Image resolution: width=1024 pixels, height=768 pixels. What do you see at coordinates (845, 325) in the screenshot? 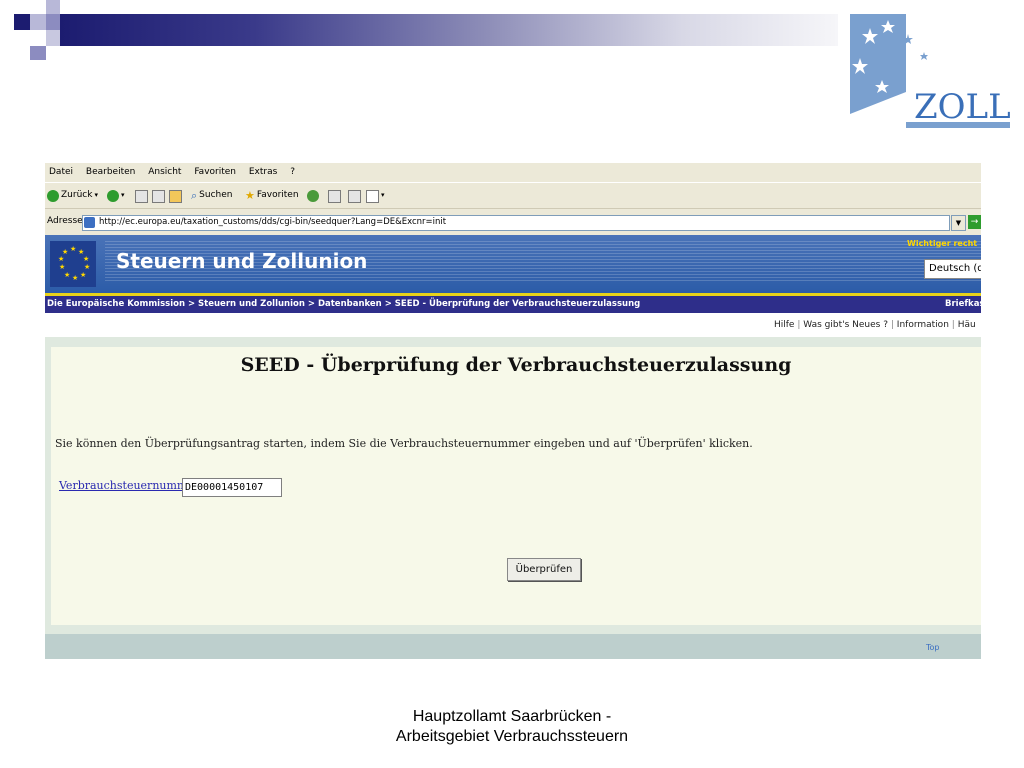
I see `whats-new-link: Was gibt's Neues ?` at bounding box center [845, 325].